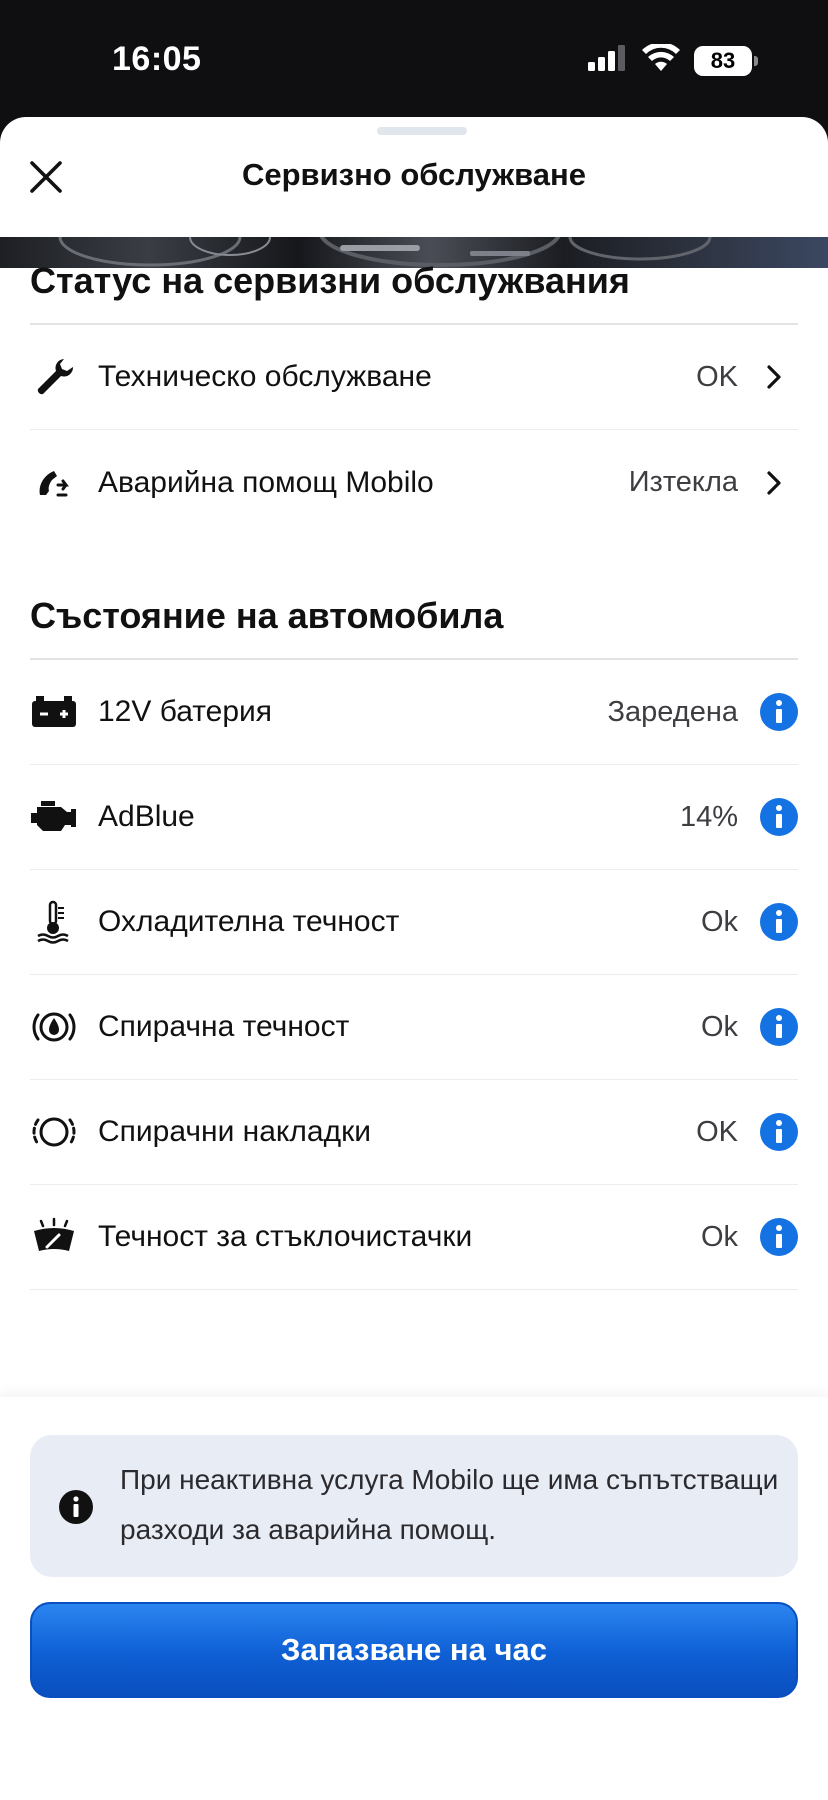  Describe the element at coordinates (146, 816) in the screenshot. I see `vehicle-row-label: AdBlue` at that location.